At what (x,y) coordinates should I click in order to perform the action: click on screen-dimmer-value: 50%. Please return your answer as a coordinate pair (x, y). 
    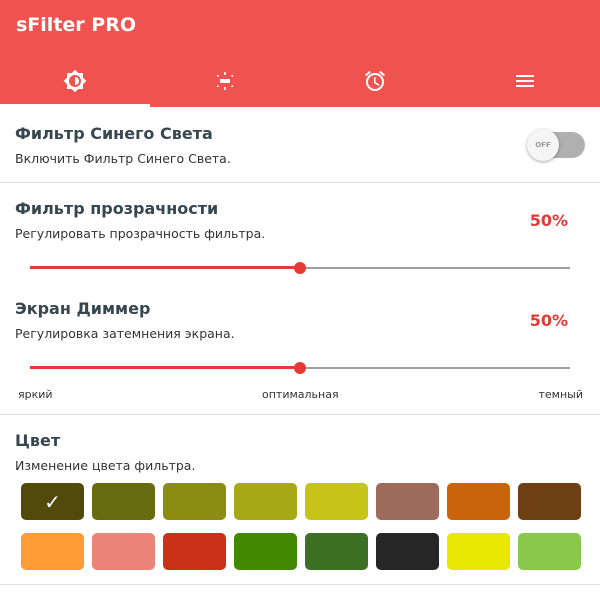
    Looking at the image, I should click on (548, 320).